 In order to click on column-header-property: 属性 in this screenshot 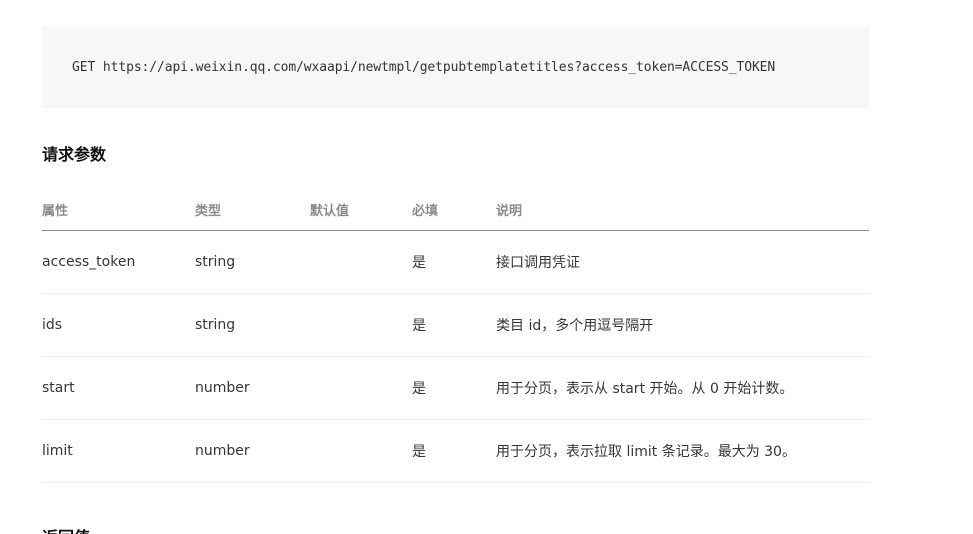, I will do `click(118, 210)`.